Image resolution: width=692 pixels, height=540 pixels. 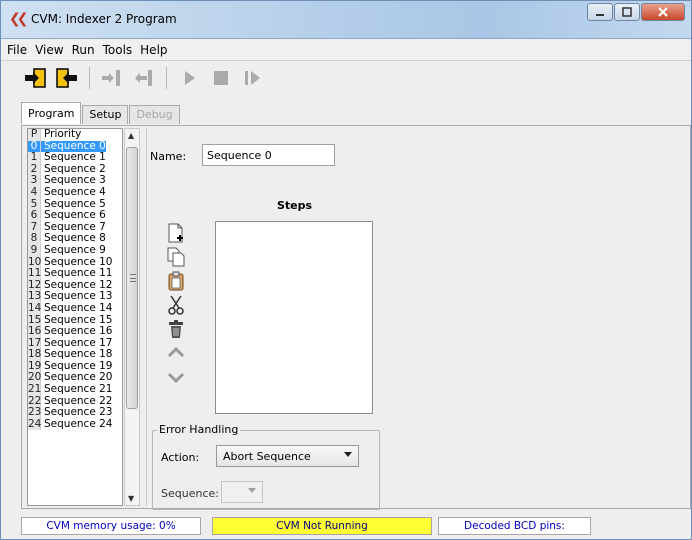 I want to click on cut-icon, so click(x=176, y=305).